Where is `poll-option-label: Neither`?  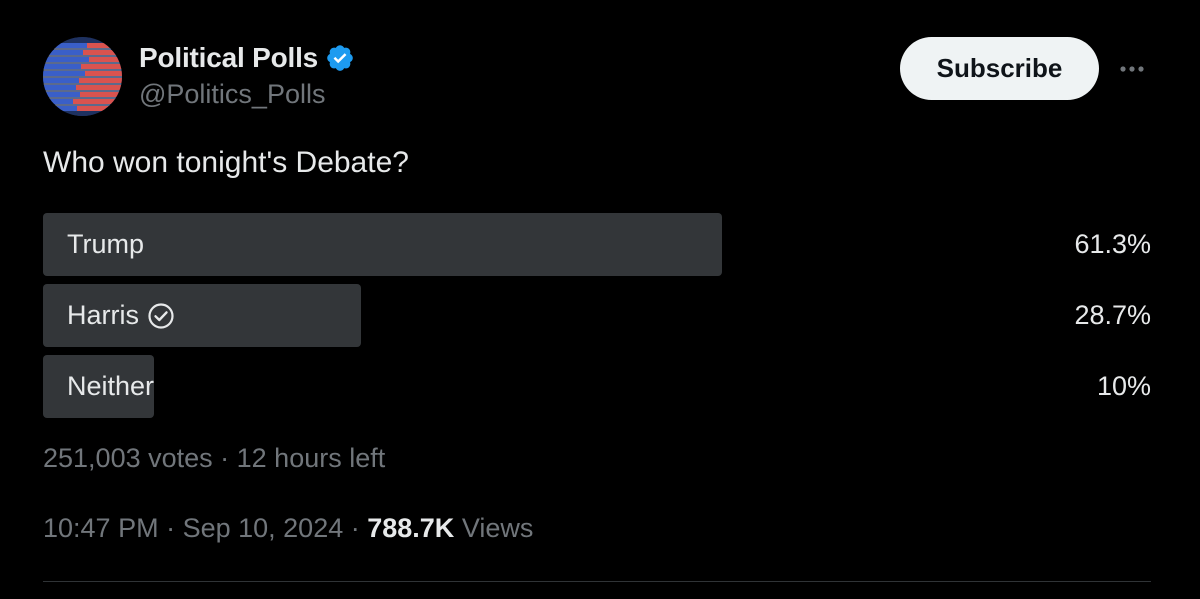 poll-option-label: Neither is located at coordinates (110, 386).